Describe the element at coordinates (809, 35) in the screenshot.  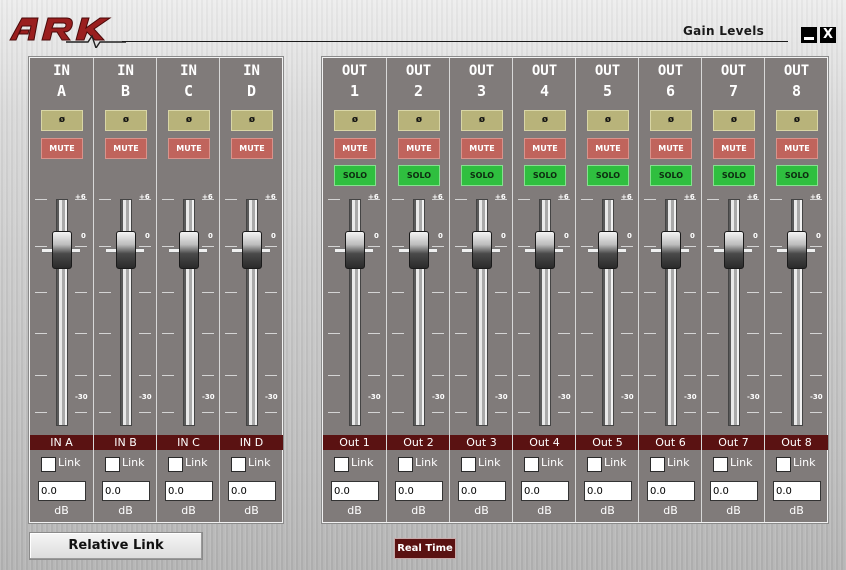
I see `minimize-button` at that location.